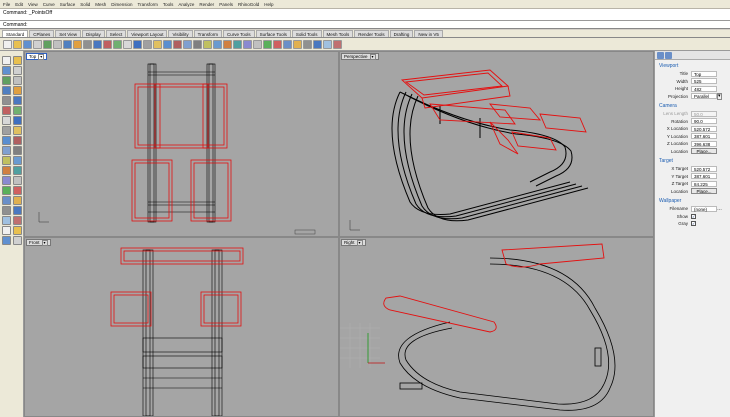 Image resolution: width=730 pixels, height=417 pixels. I want to click on tab-visibility: Visibility, so click(180, 33).